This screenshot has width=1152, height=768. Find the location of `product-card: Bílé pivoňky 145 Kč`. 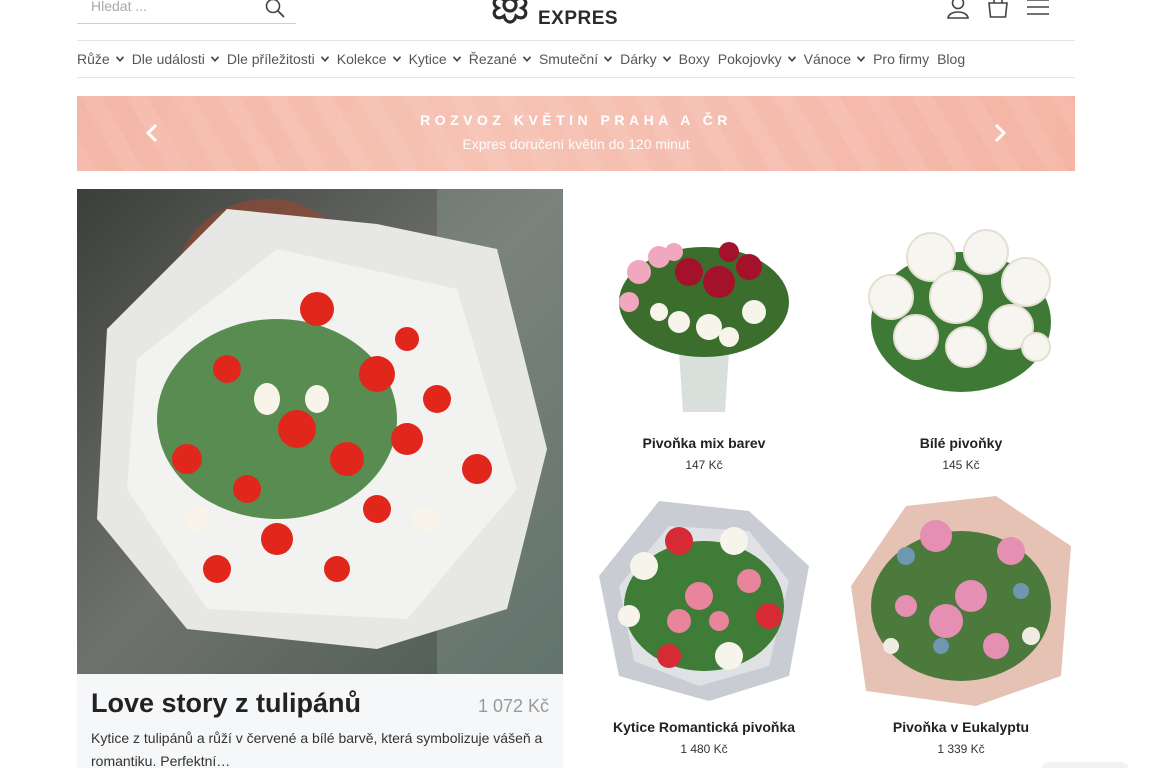

product-card: Bílé pivoňky 145 Kč is located at coordinates (961, 342).